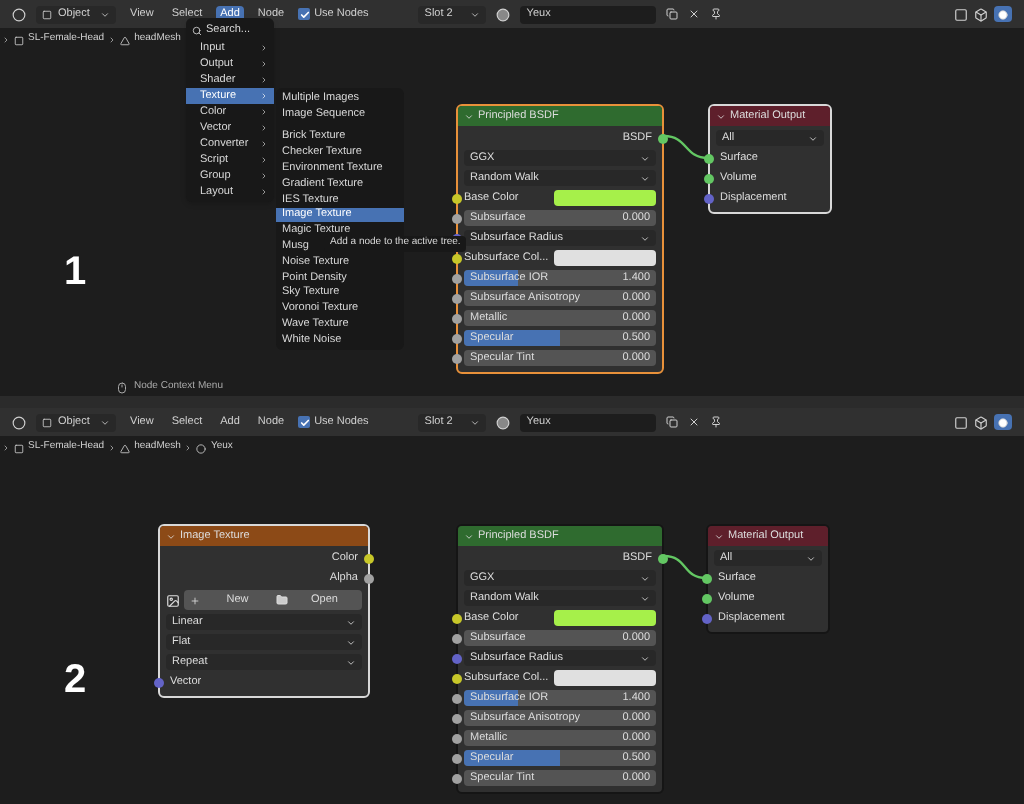 Image resolution: width=1024 pixels, height=804 pixels. I want to click on panel-number: 1, so click(75, 272).